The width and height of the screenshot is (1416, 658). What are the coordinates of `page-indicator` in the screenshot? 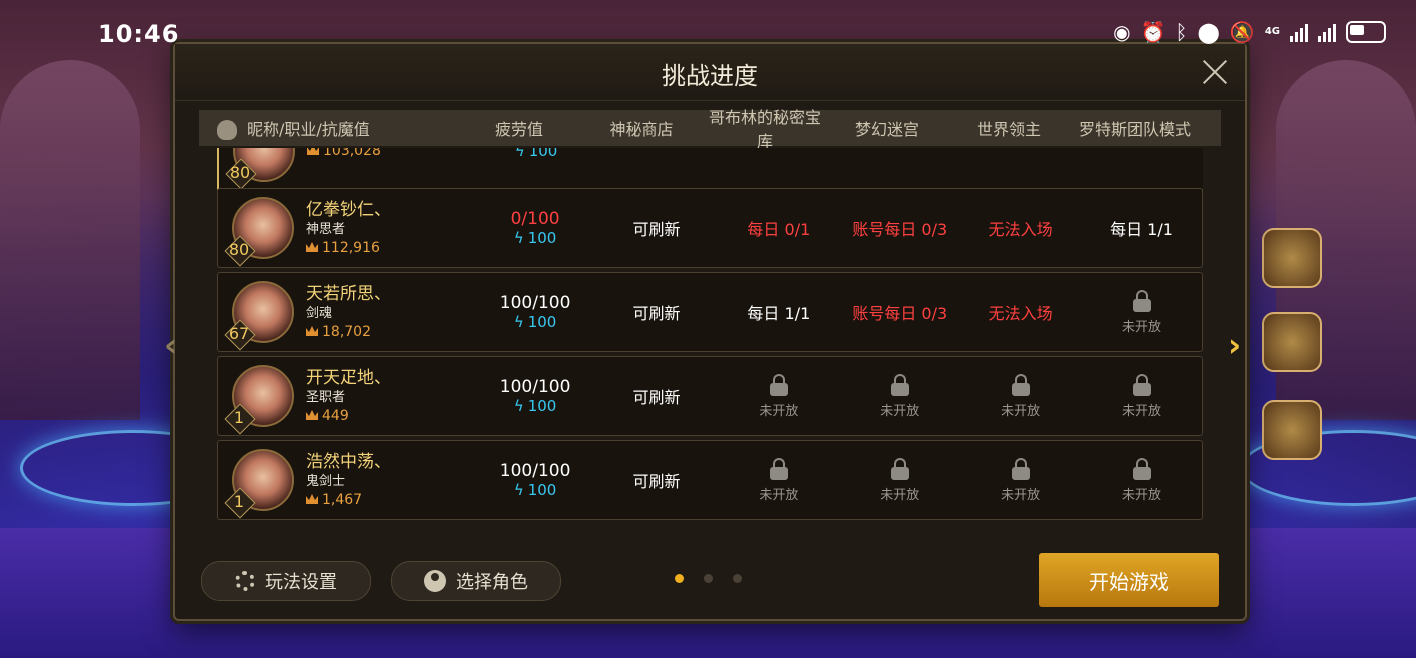 It's located at (708, 578).